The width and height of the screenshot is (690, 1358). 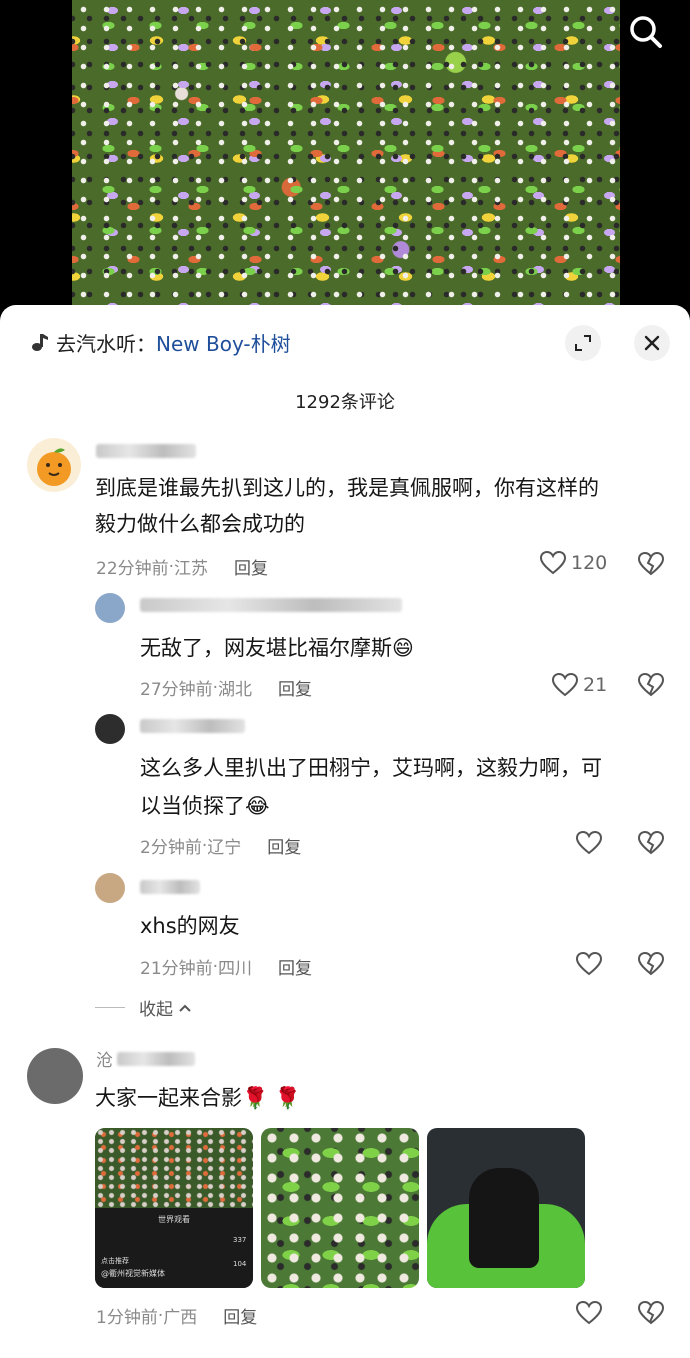 I want to click on comment-time: 1分钟前, so click(x=127, y=1318).